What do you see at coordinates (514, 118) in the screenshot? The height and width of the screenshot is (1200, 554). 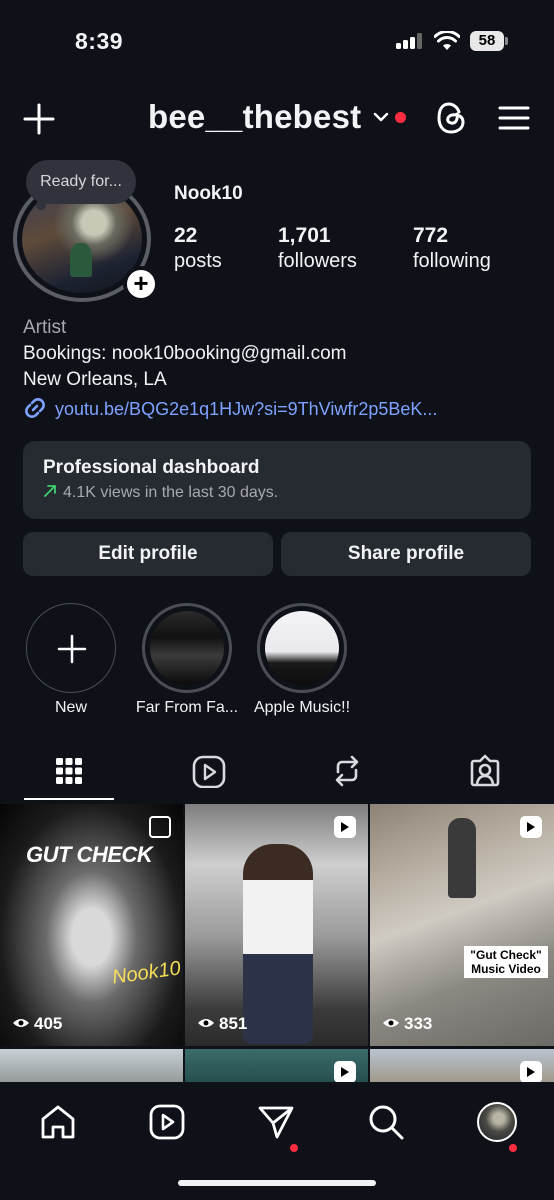 I see `menu-icon` at bounding box center [514, 118].